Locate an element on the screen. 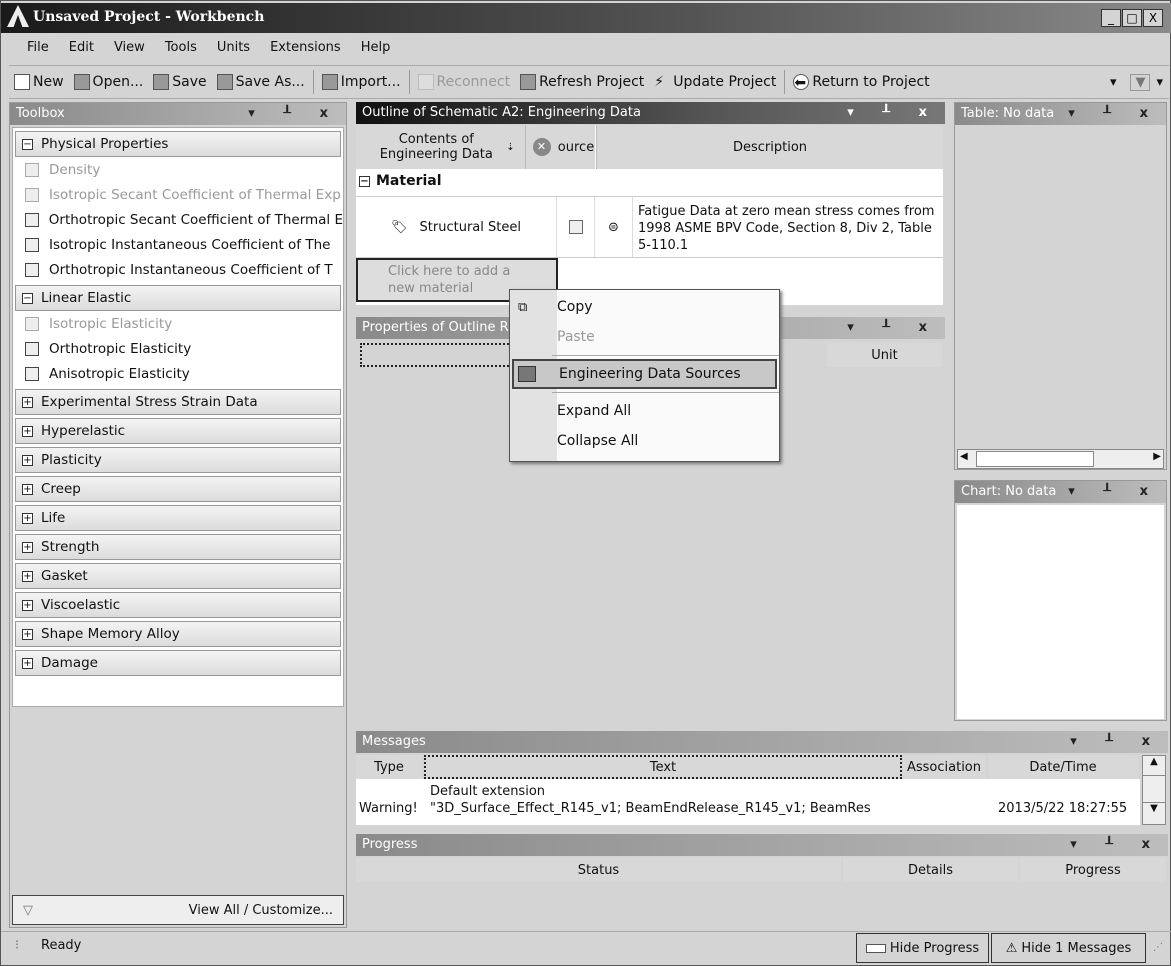  menu-item-copy: Copy is located at coordinates (644, 307).